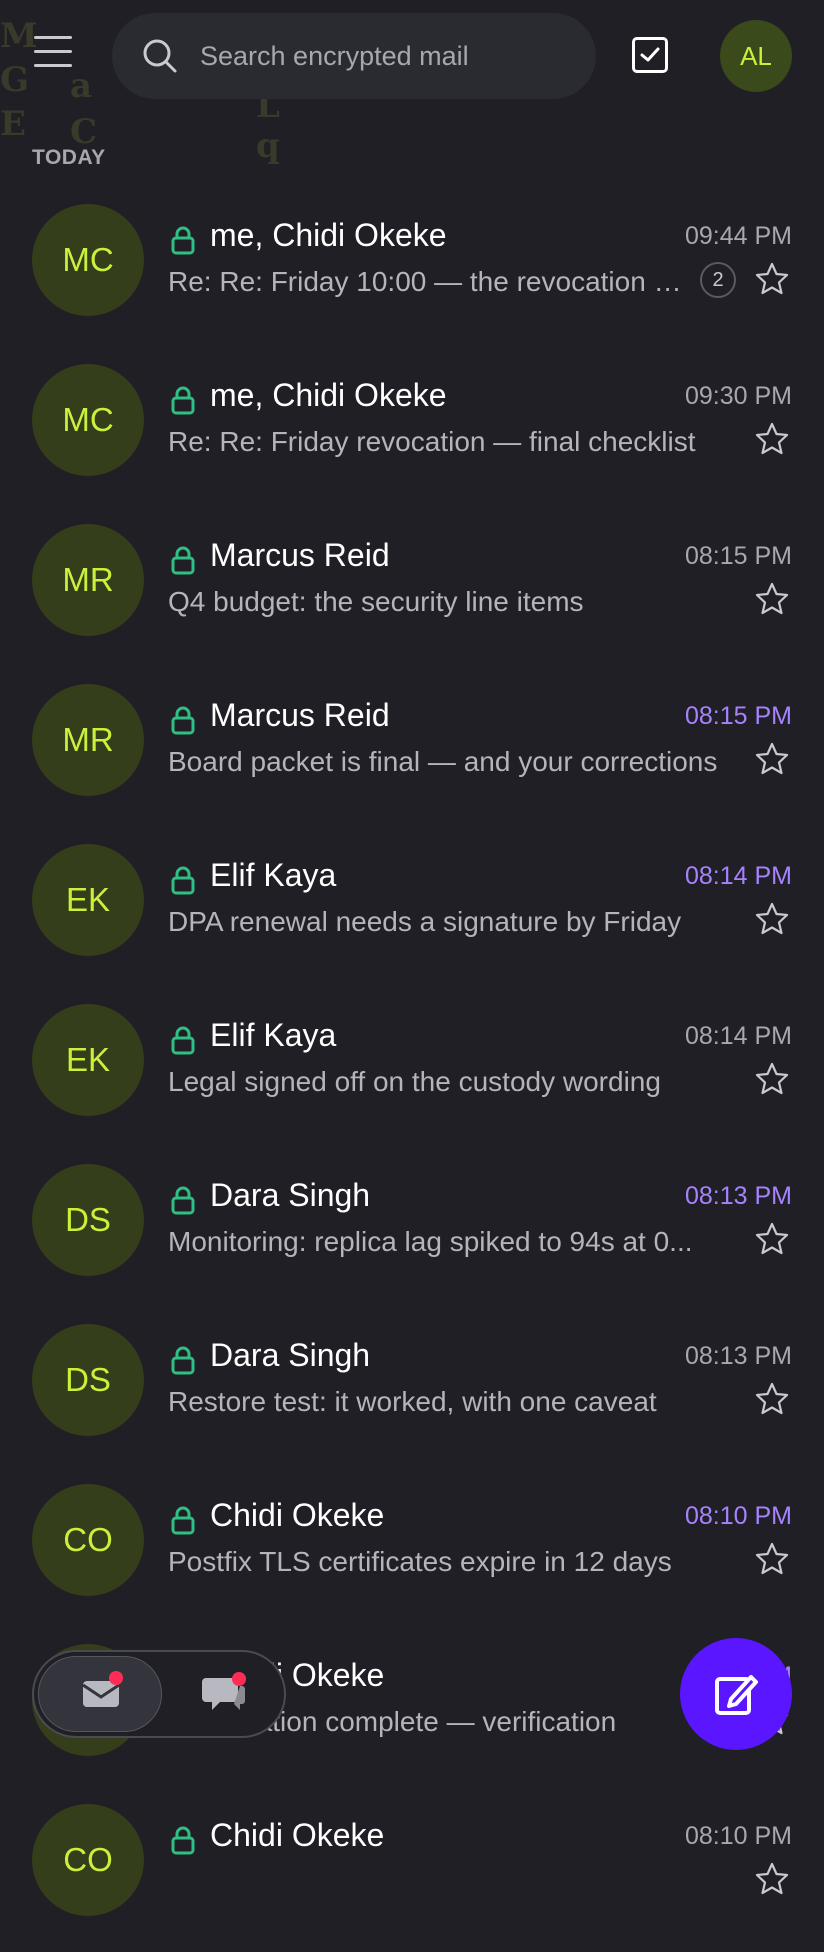  I want to click on message-subject: Q4 budget: the security line items, so click(376, 601).